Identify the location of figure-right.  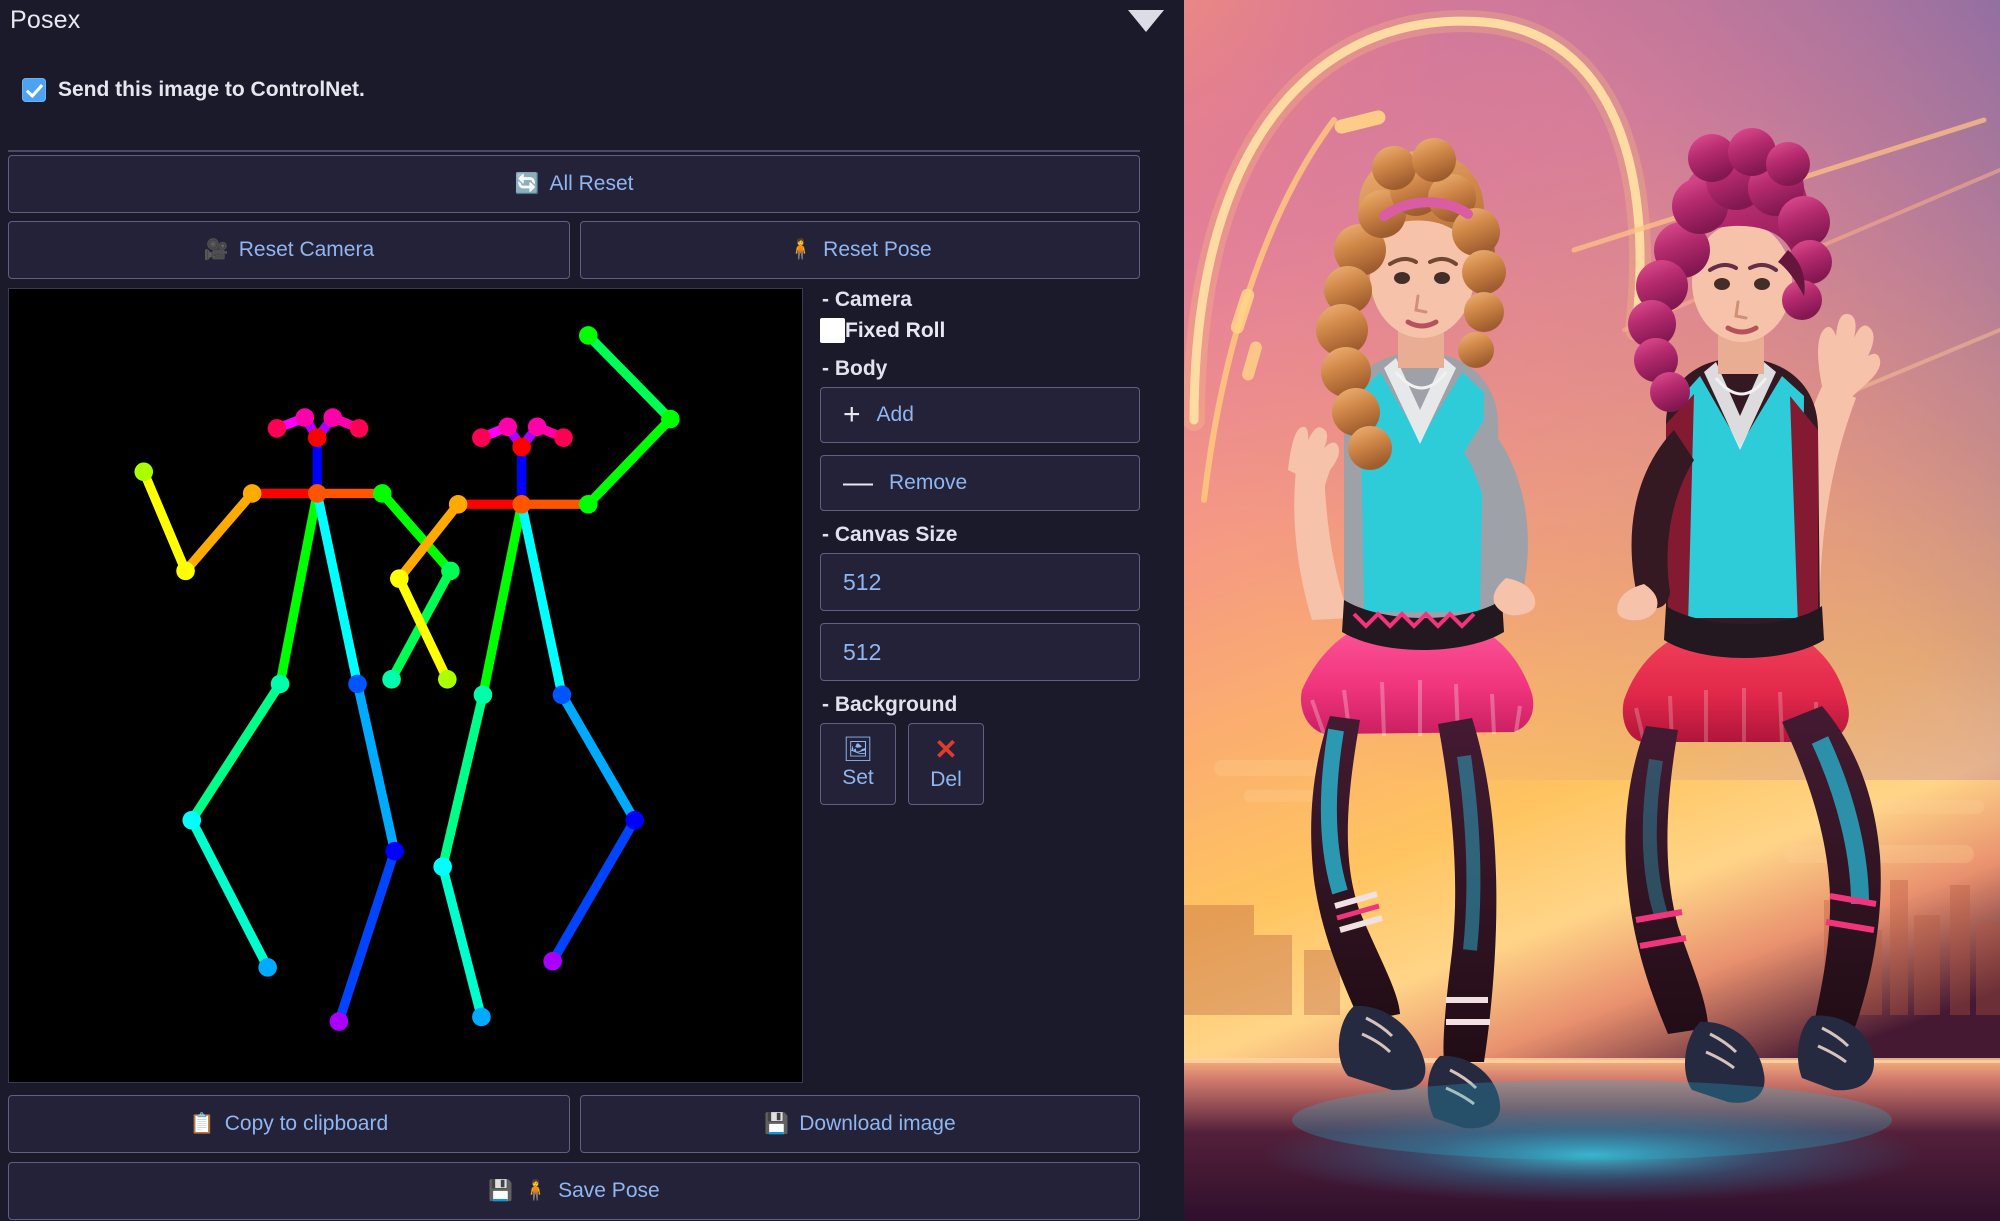
(535, 676).